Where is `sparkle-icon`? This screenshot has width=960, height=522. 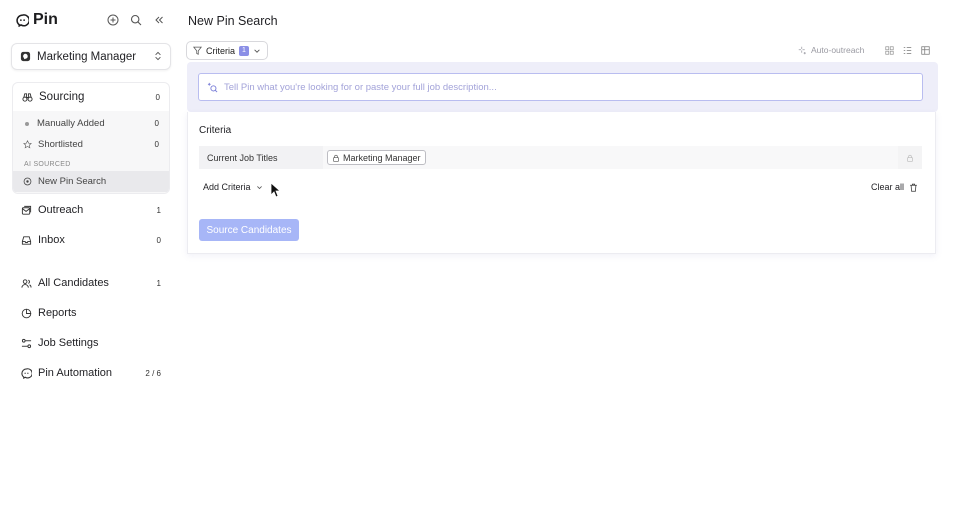
sparkle-icon is located at coordinates (802, 50).